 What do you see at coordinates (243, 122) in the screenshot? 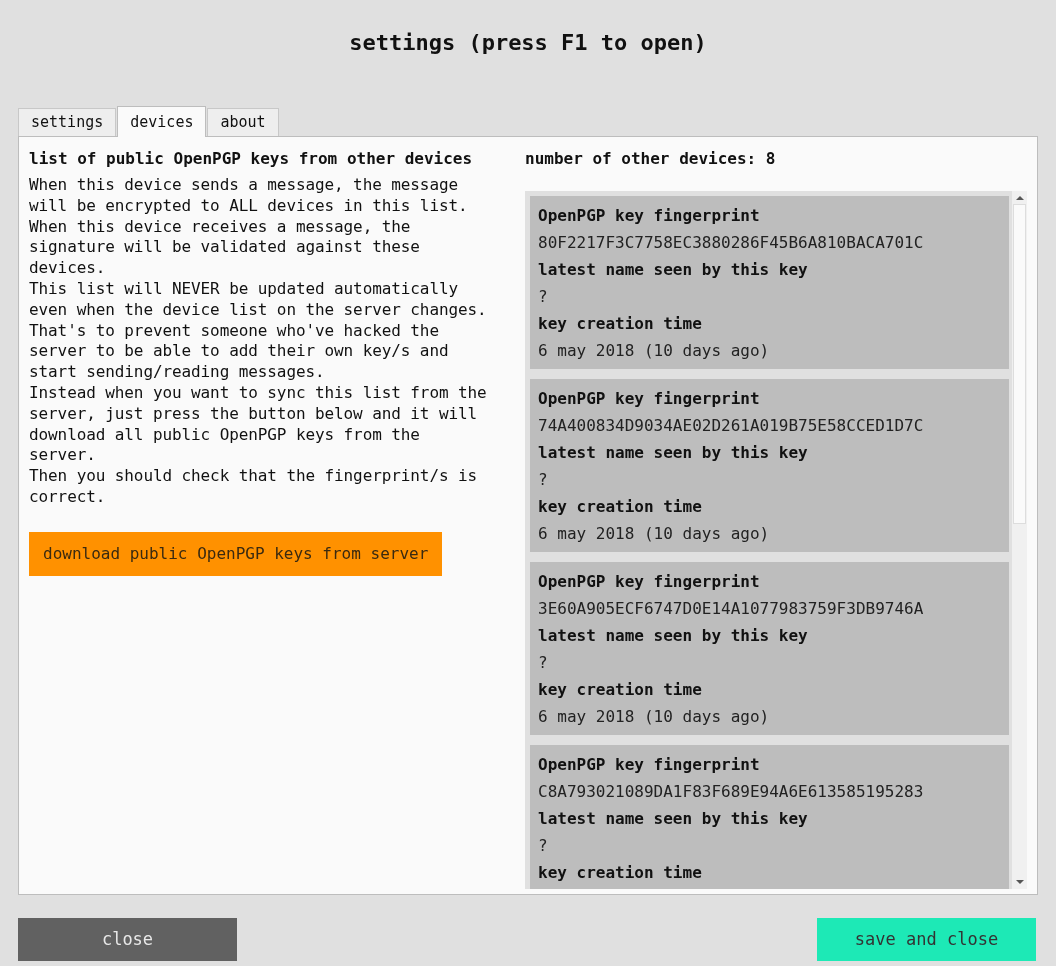
I see `tab: about` at bounding box center [243, 122].